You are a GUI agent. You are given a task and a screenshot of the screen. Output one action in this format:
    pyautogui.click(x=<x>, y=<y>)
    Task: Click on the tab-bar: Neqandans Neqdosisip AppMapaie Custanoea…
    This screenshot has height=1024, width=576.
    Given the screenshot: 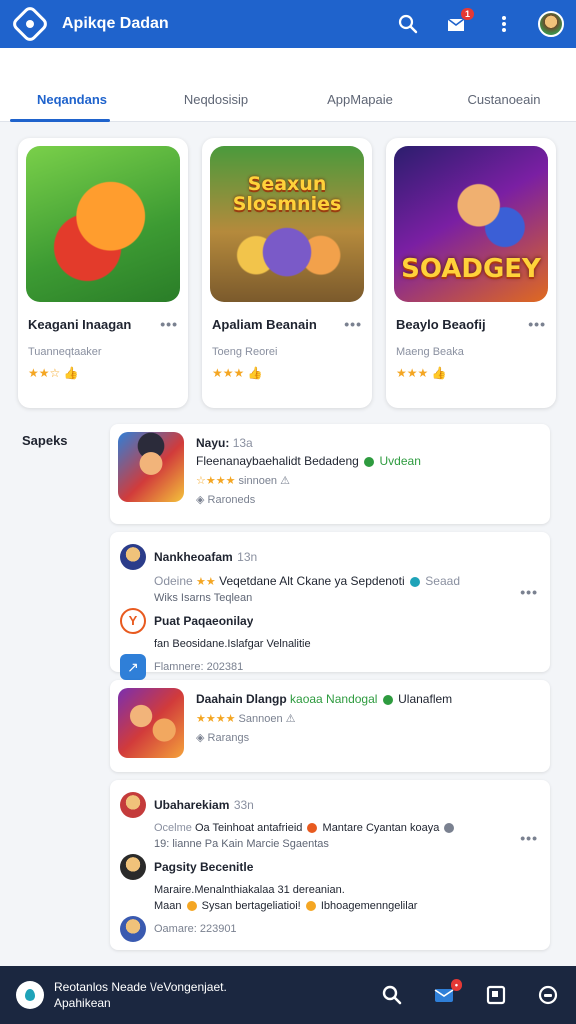 What is the action you would take?
    pyautogui.click(x=288, y=106)
    